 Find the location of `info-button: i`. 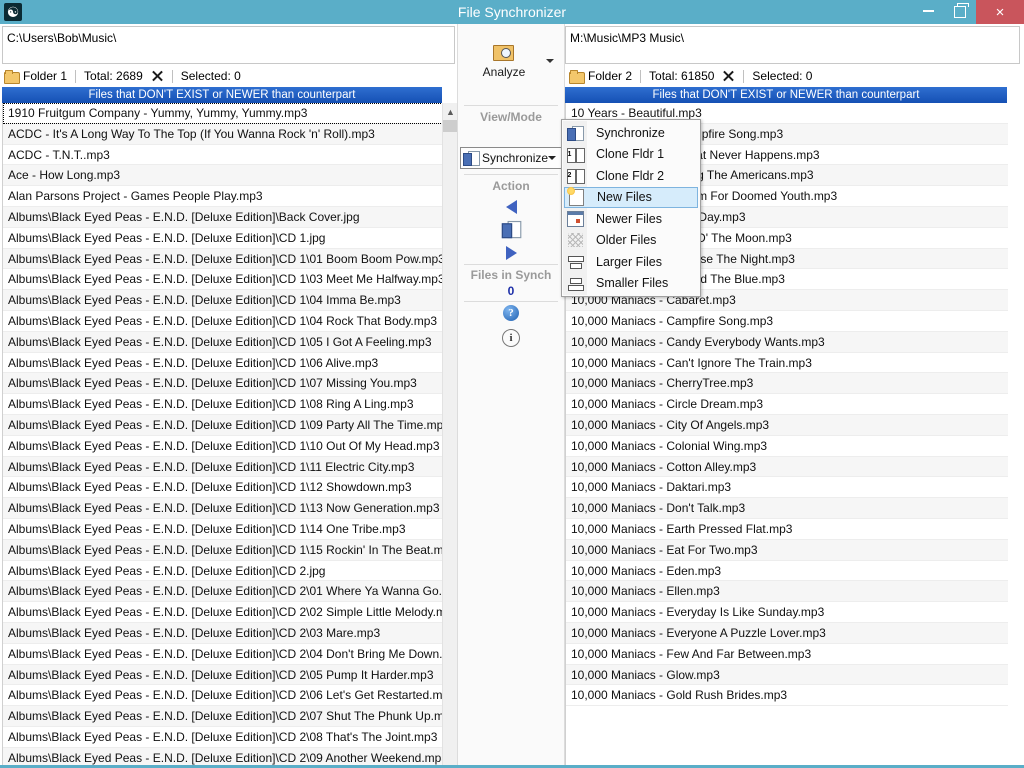

info-button: i is located at coordinates (511, 338).